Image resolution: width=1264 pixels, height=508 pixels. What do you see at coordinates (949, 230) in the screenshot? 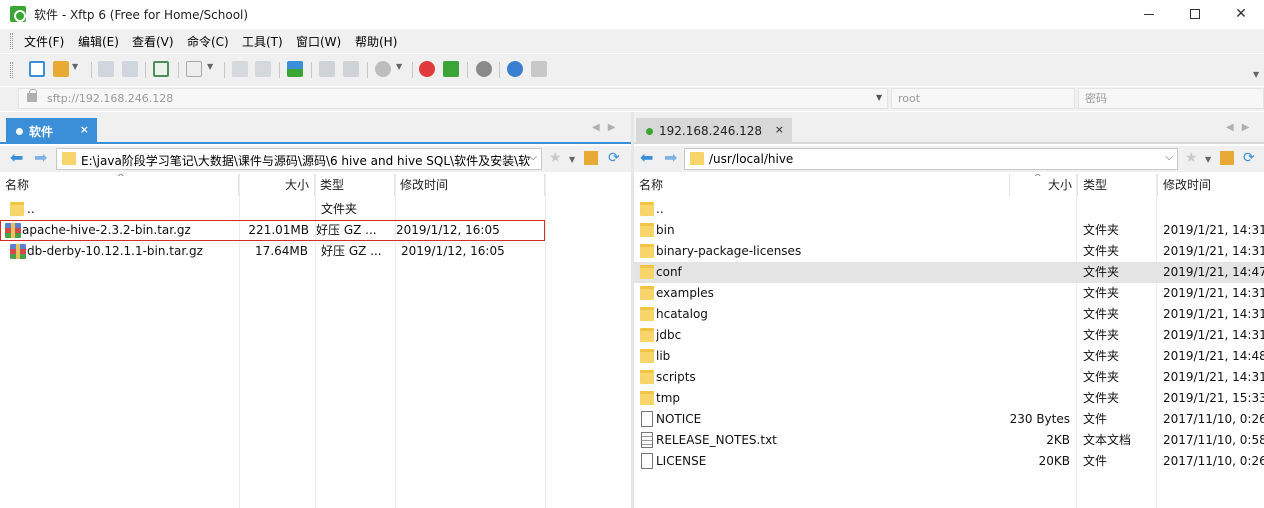
I see `table-row: bin 文件夹 2019/1/21, 14:31` at bounding box center [949, 230].